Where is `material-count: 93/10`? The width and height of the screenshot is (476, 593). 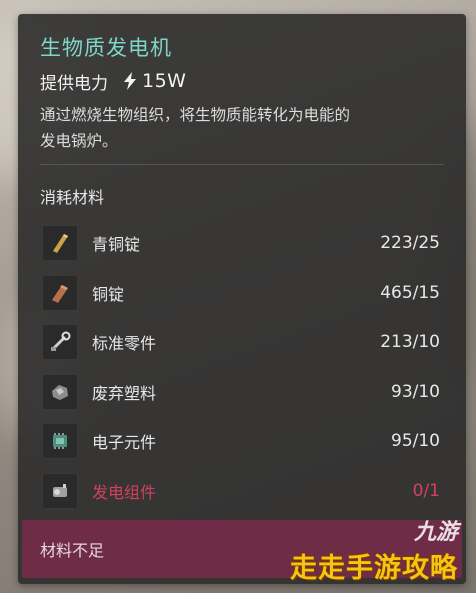 material-count: 93/10 is located at coordinates (415, 392).